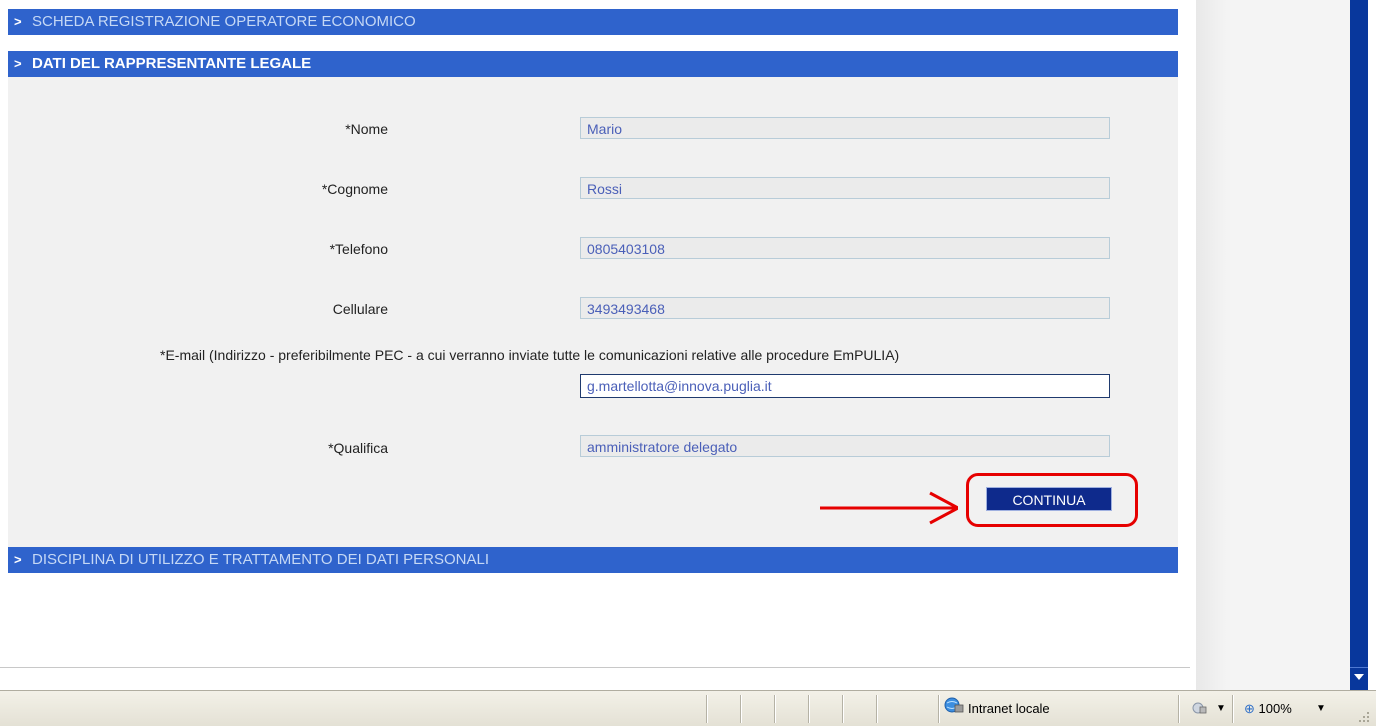 This screenshot has height=728, width=1376. Describe the element at coordinates (360, 309) in the screenshot. I see `cellulare-label: Cellulare` at that location.